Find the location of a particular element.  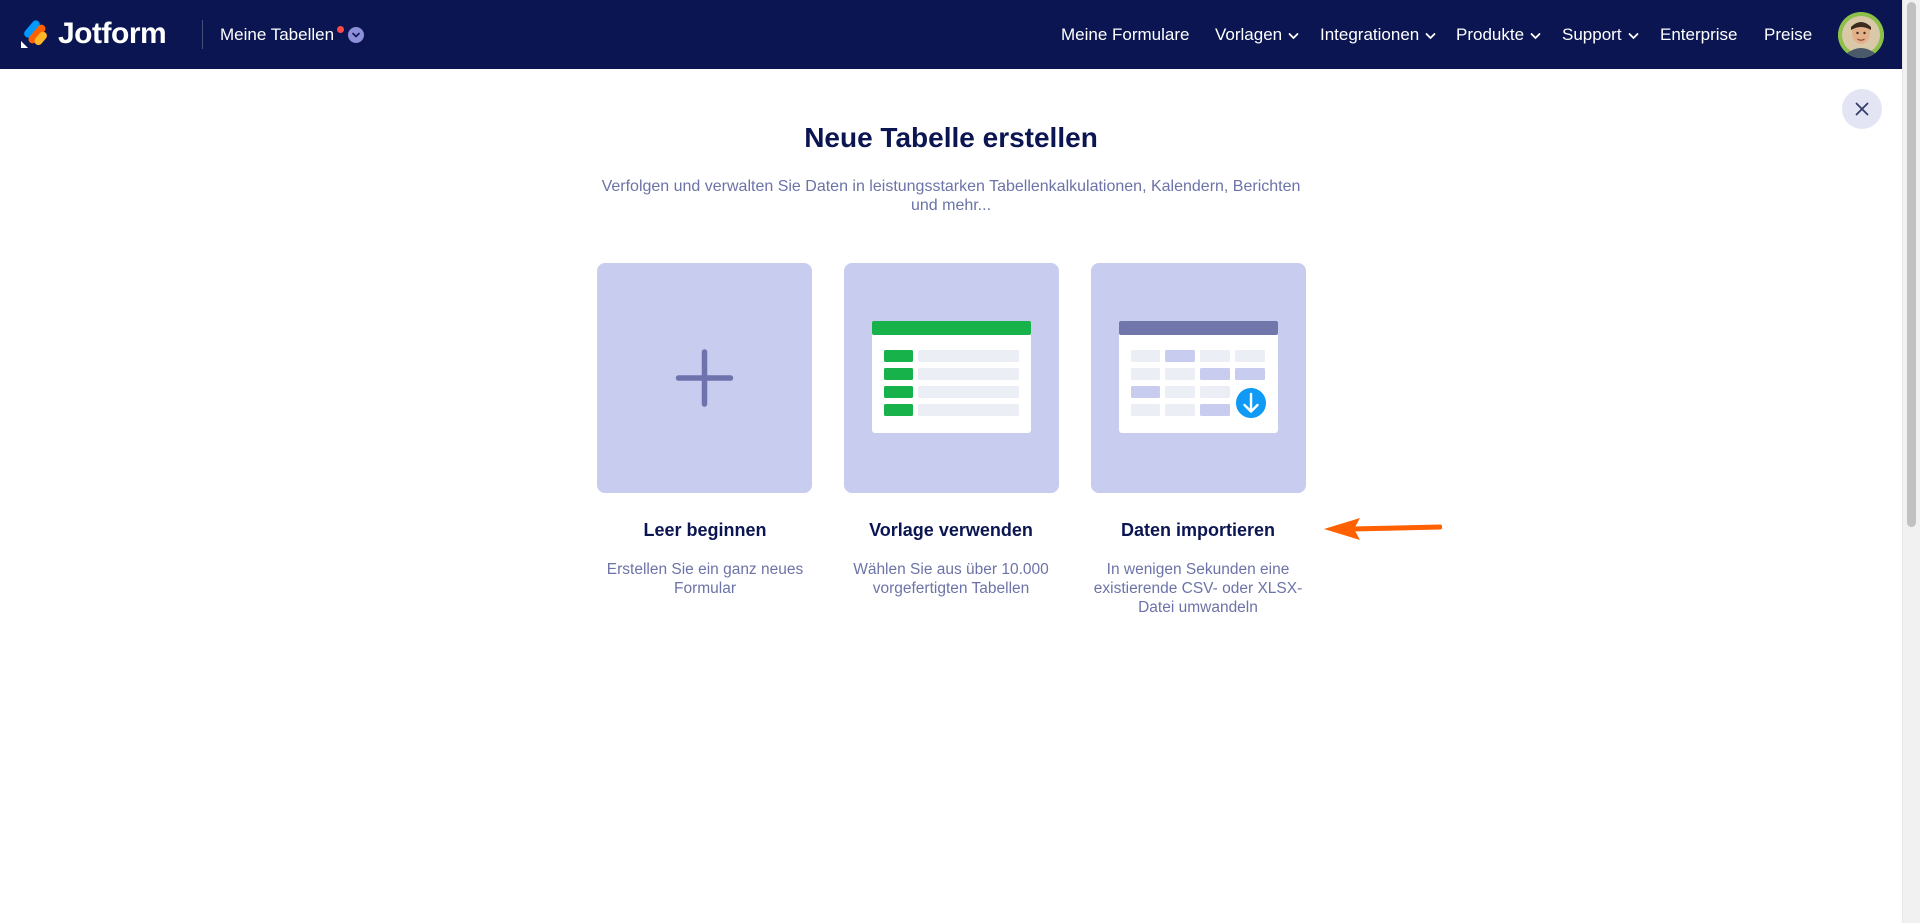

nav-label: Support is located at coordinates (1592, 34).